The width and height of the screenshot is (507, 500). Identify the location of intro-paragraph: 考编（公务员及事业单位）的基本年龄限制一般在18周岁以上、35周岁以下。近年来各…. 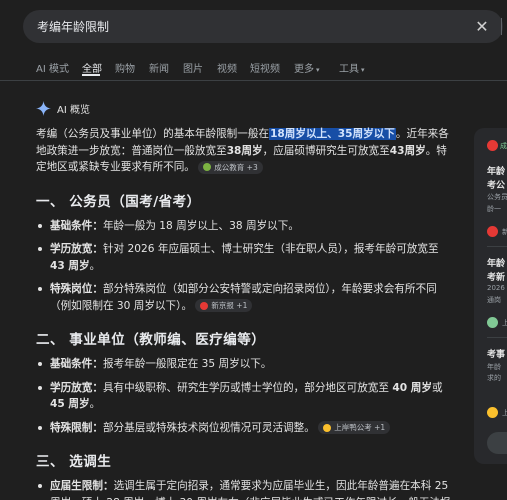
(244, 151).